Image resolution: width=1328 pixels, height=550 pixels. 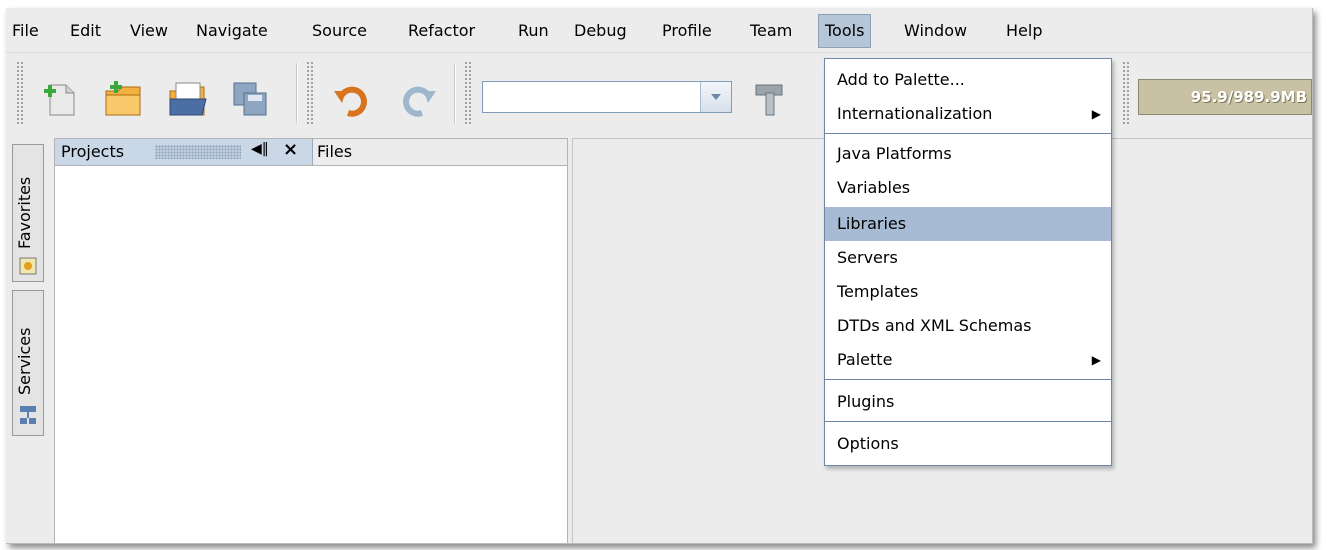 I want to click on panel-tab-bar: Projects ◀‖ × Files, so click(x=311, y=152).